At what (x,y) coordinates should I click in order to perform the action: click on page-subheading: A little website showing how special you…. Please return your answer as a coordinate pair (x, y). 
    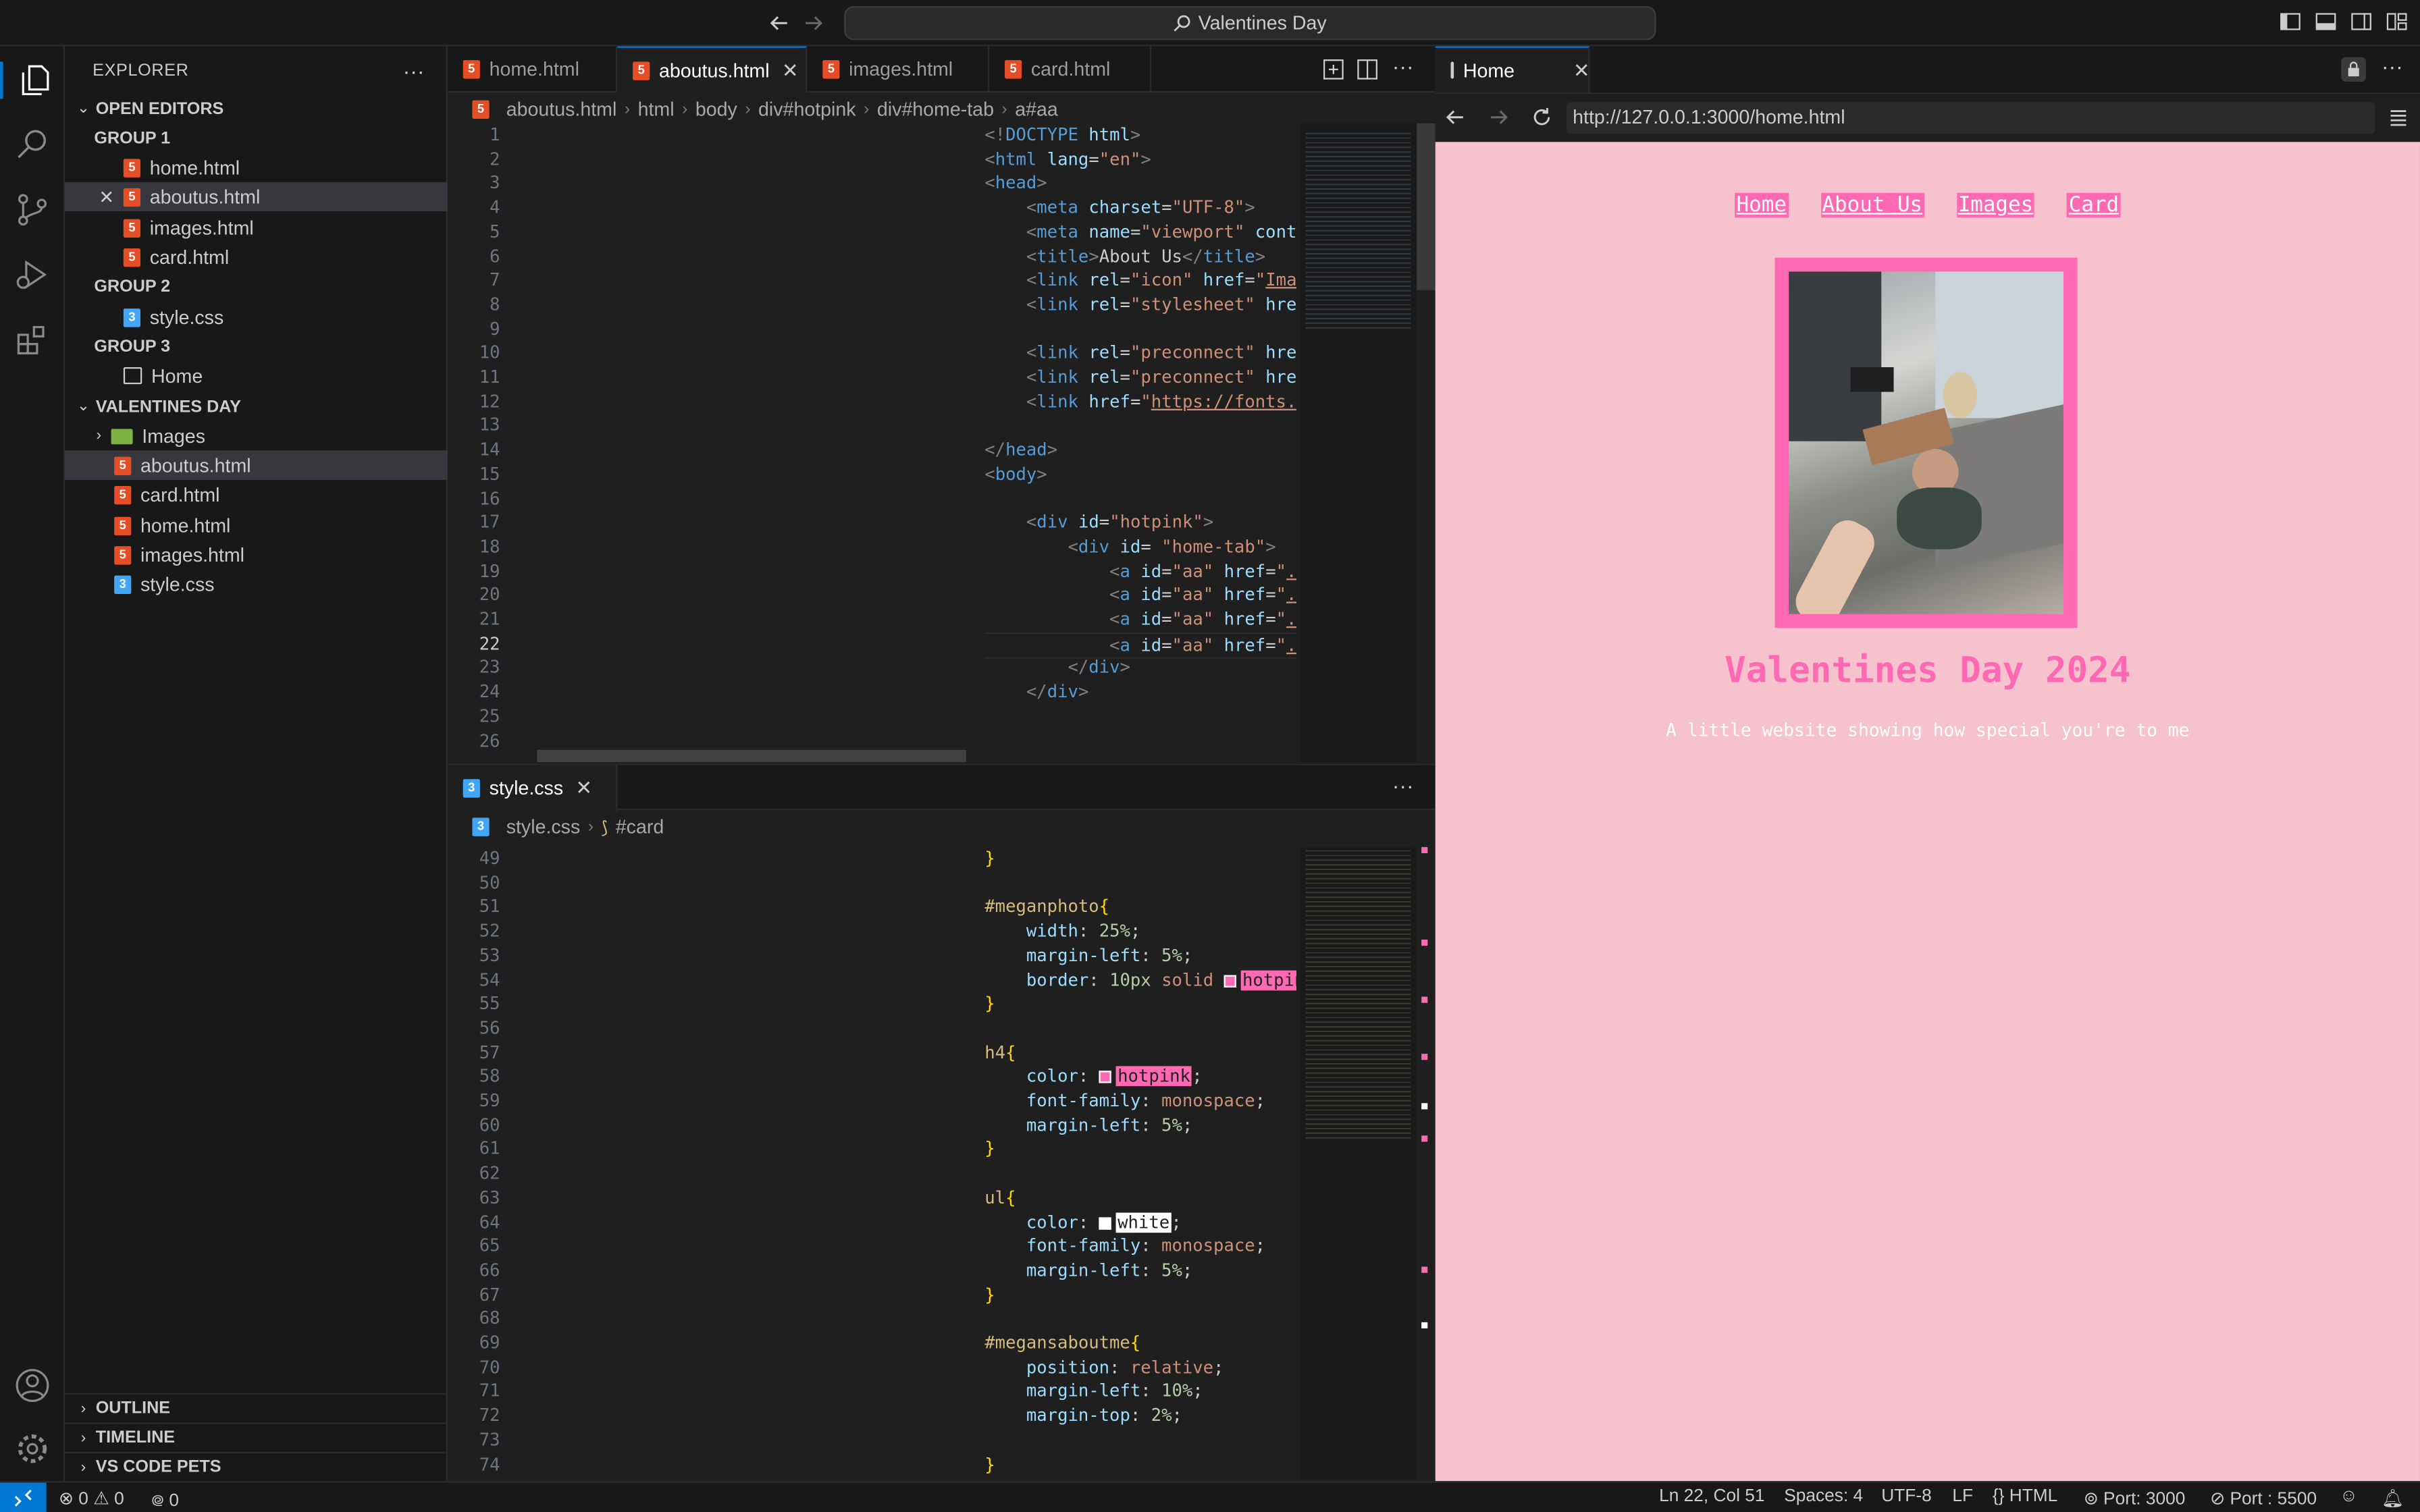
    Looking at the image, I should click on (1928, 730).